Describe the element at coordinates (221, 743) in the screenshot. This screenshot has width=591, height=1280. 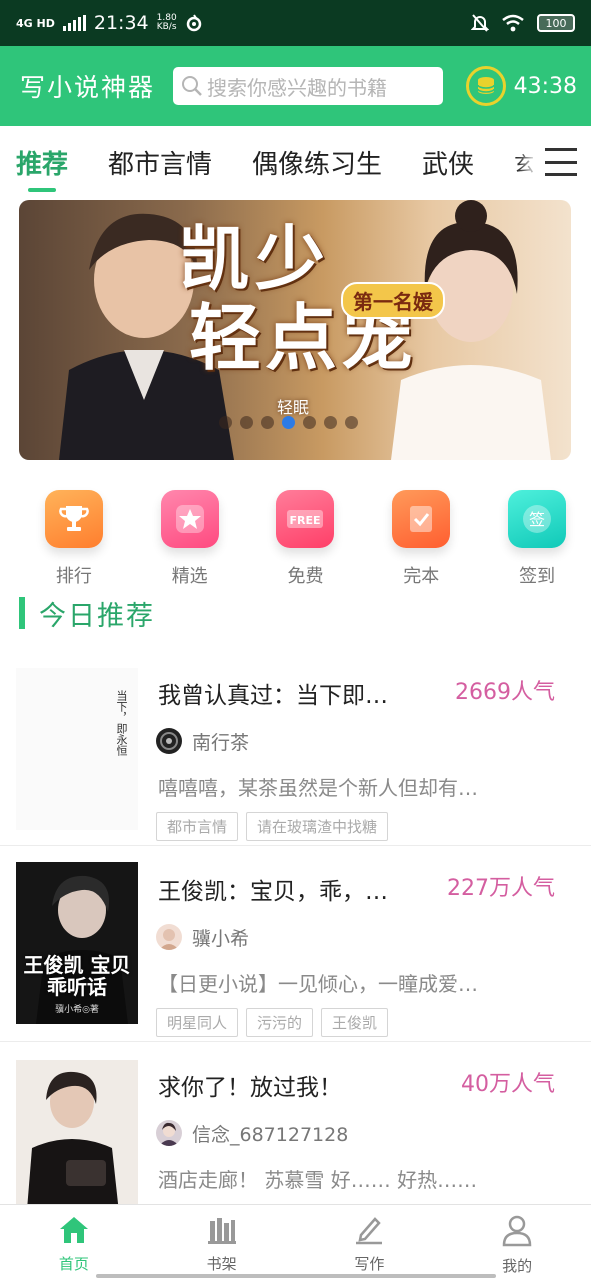
I see `book-author: 南行茶` at that location.